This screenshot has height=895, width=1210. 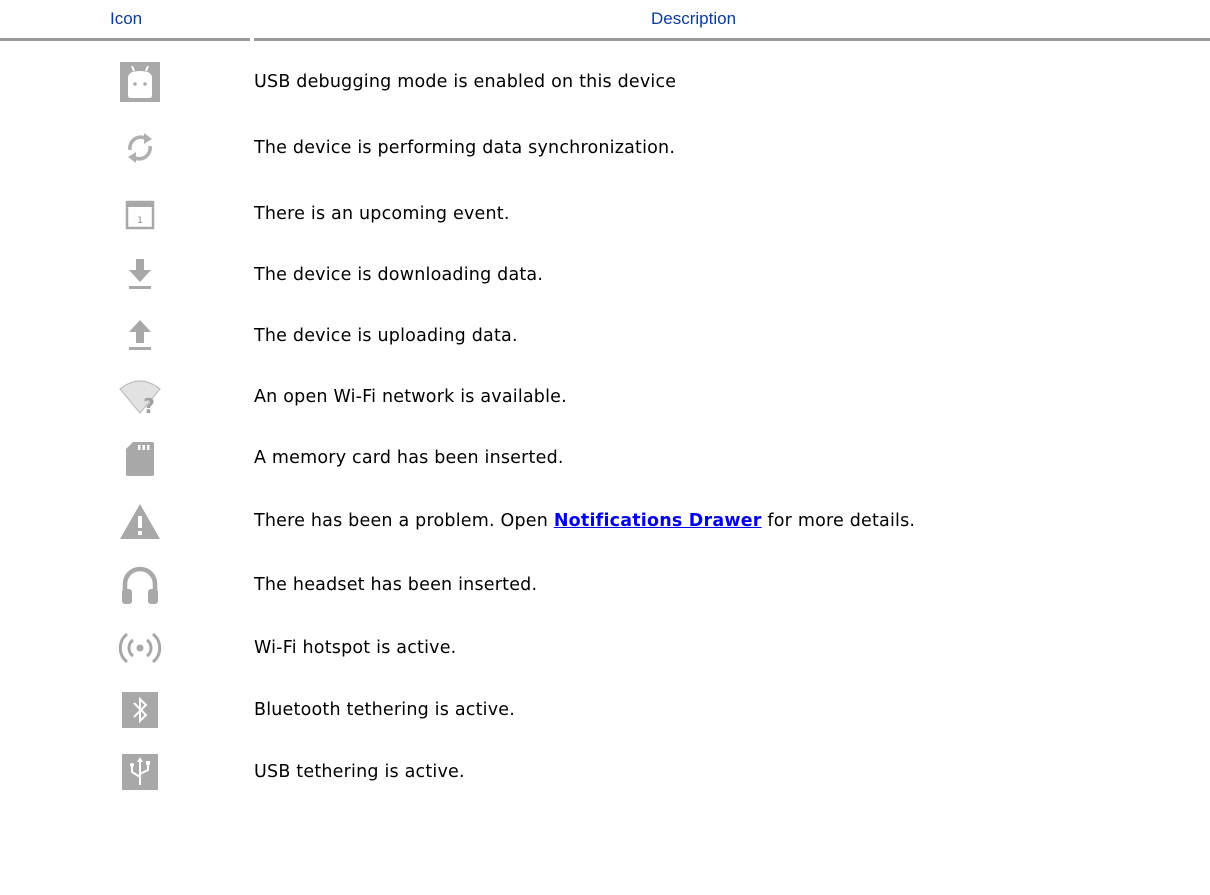 What do you see at coordinates (694, 18) in the screenshot?
I see `column-header-description: Description` at bounding box center [694, 18].